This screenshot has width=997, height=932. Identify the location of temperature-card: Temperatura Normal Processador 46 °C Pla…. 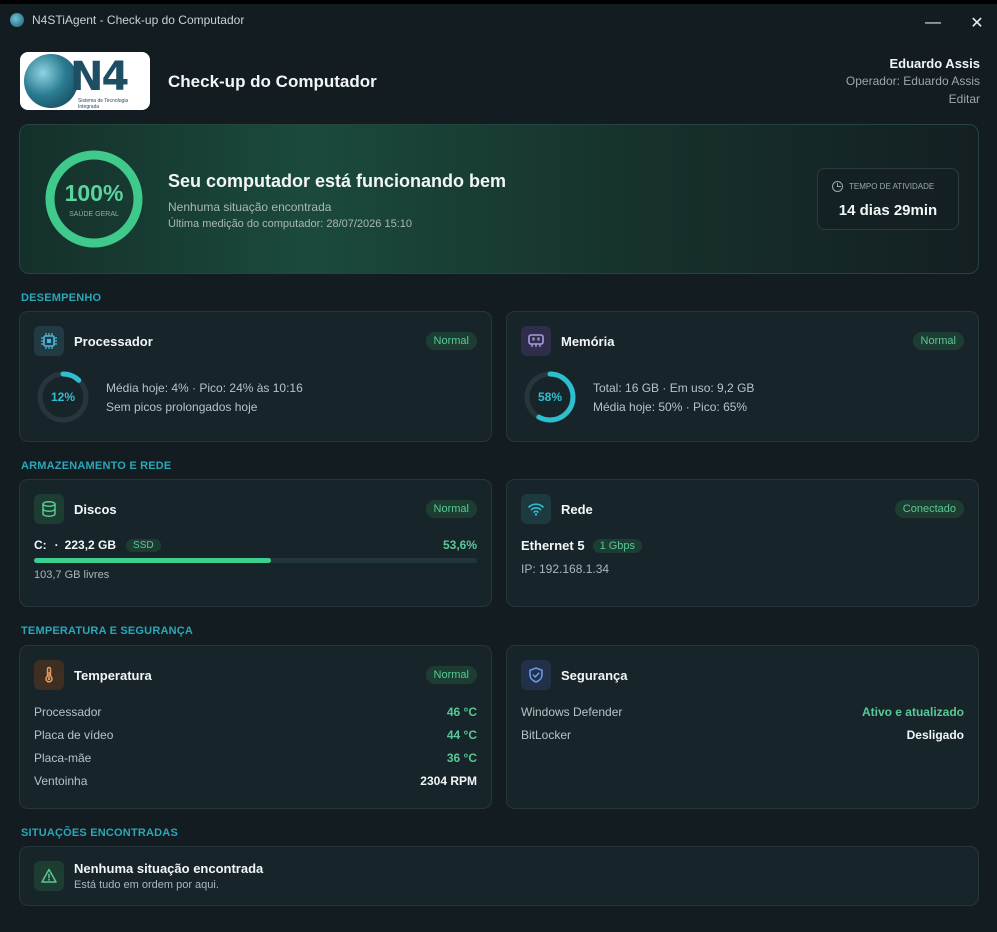
(255, 727).